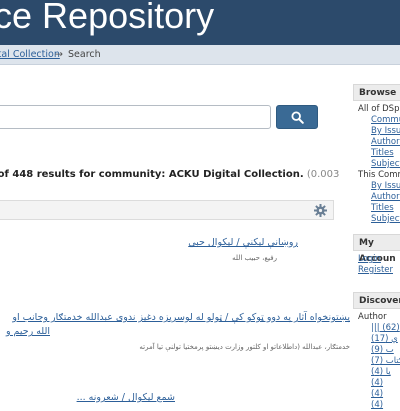 Image resolution: width=400 pixels, height=411 pixels. I want to click on discover-author-link: ب (9), so click(376, 350).